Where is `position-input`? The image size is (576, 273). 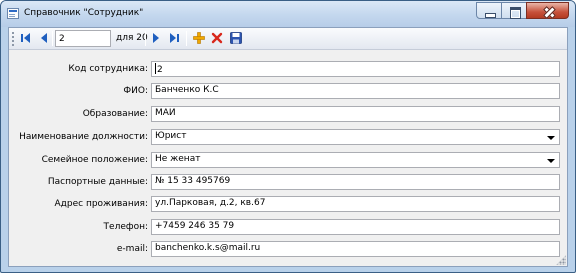 position-input is located at coordinates (83, 38).